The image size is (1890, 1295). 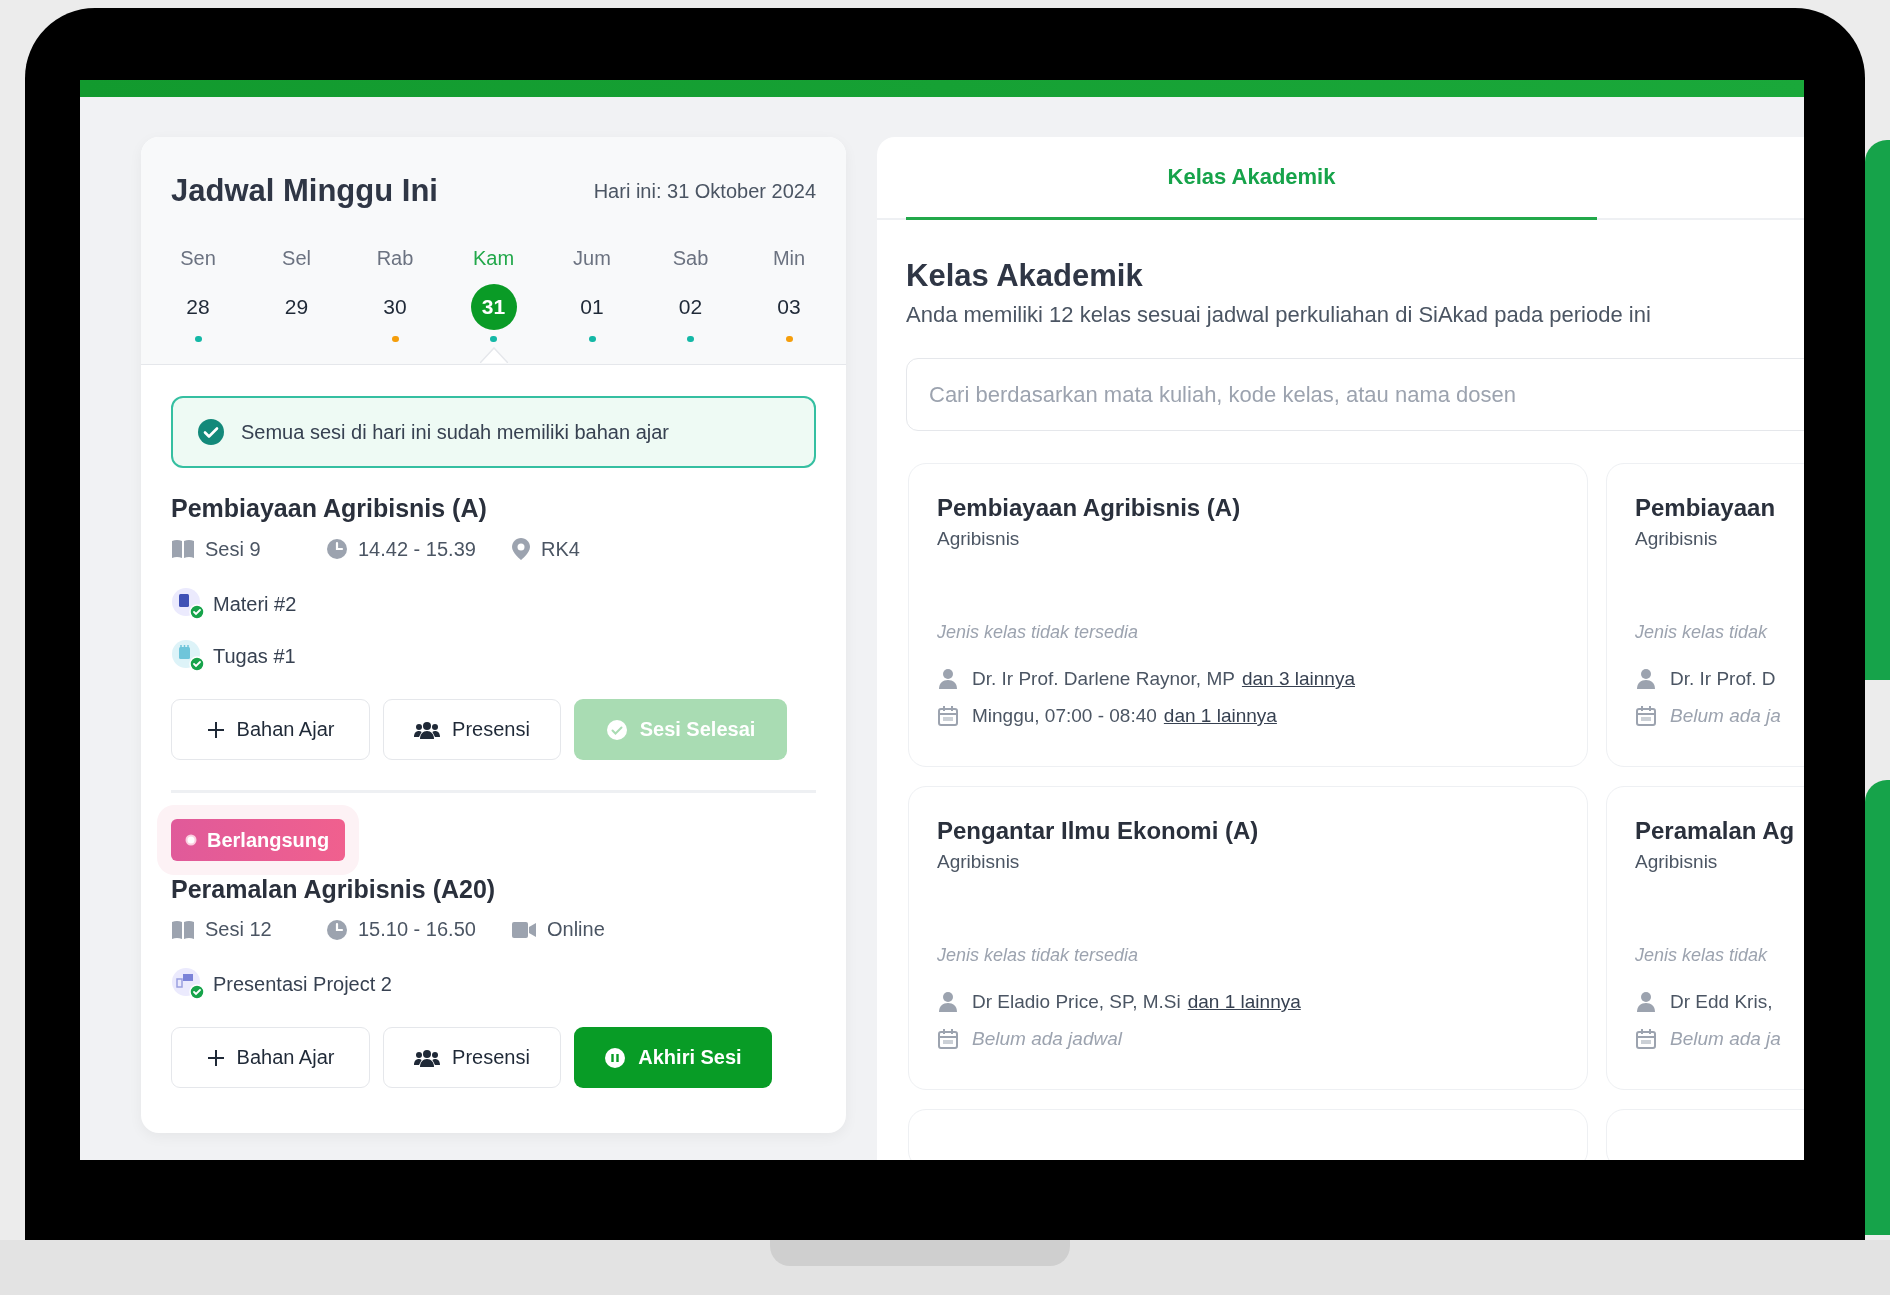 I want to click on video-camera-icon, so click(x=524, y=929).